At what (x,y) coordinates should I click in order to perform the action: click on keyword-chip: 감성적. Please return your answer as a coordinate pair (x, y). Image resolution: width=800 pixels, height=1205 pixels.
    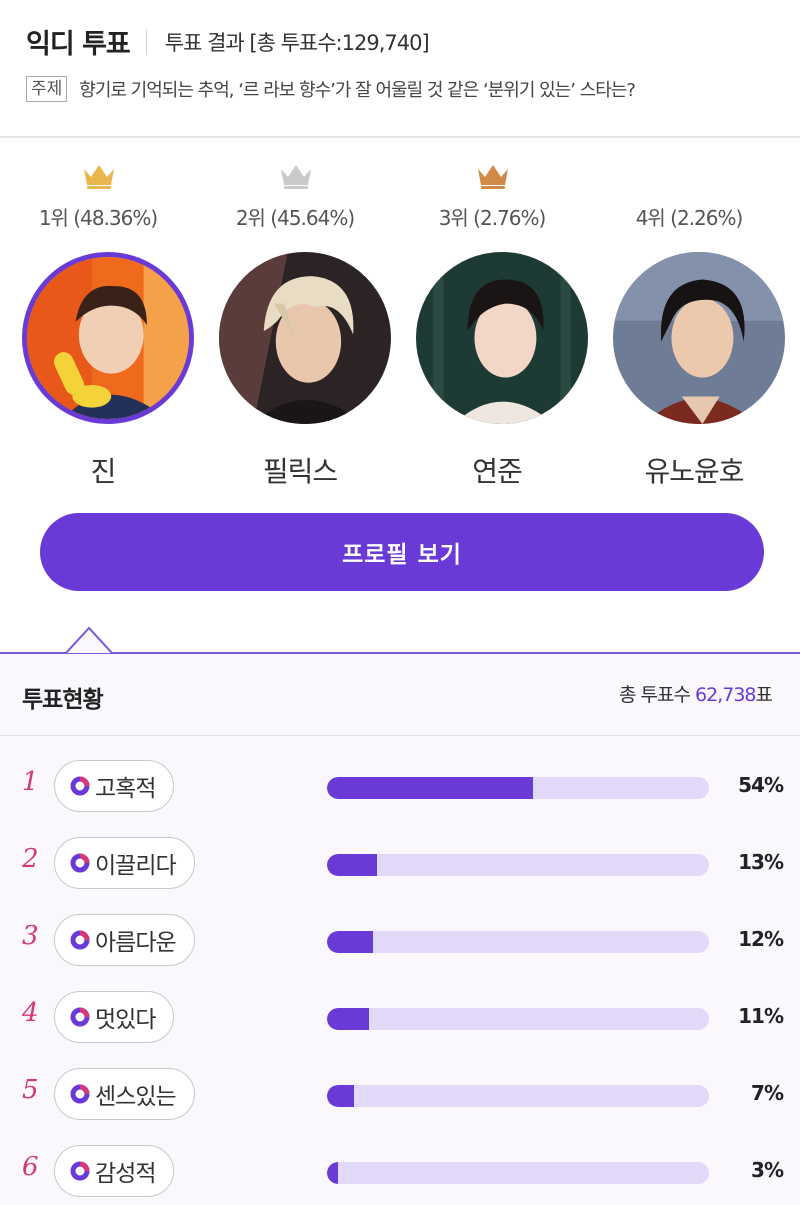
    Looking at the image, I should click on (114, 1171).